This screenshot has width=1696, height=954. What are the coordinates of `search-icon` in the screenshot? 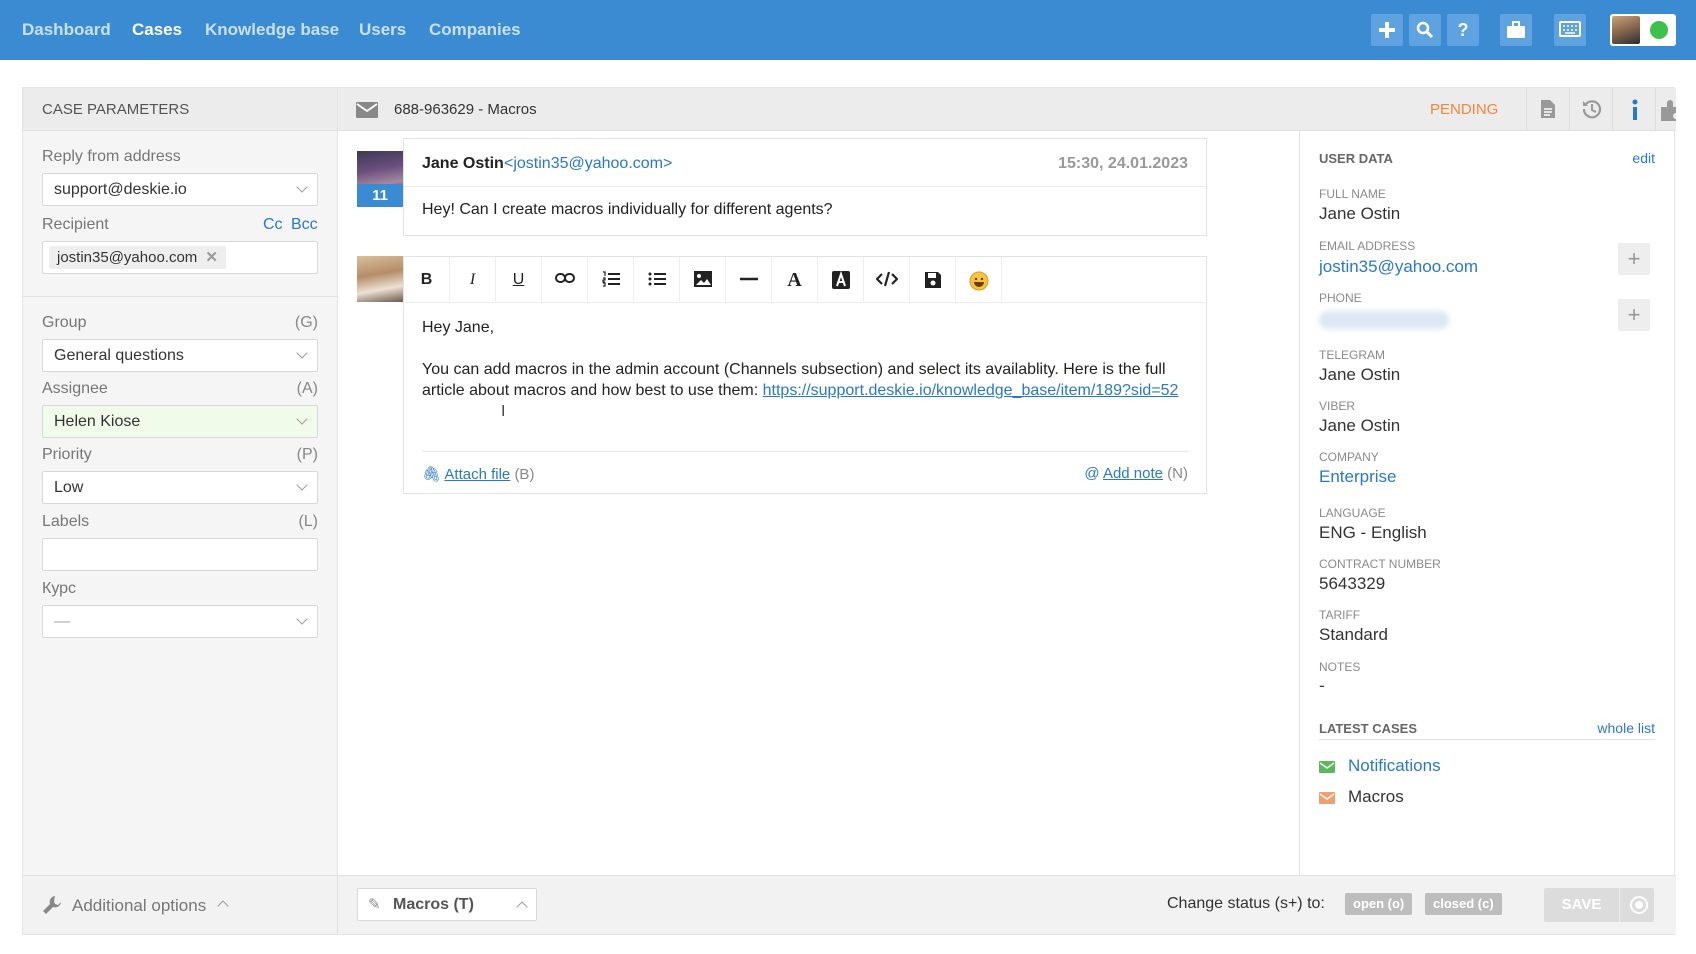 It's located at (1425, 30).